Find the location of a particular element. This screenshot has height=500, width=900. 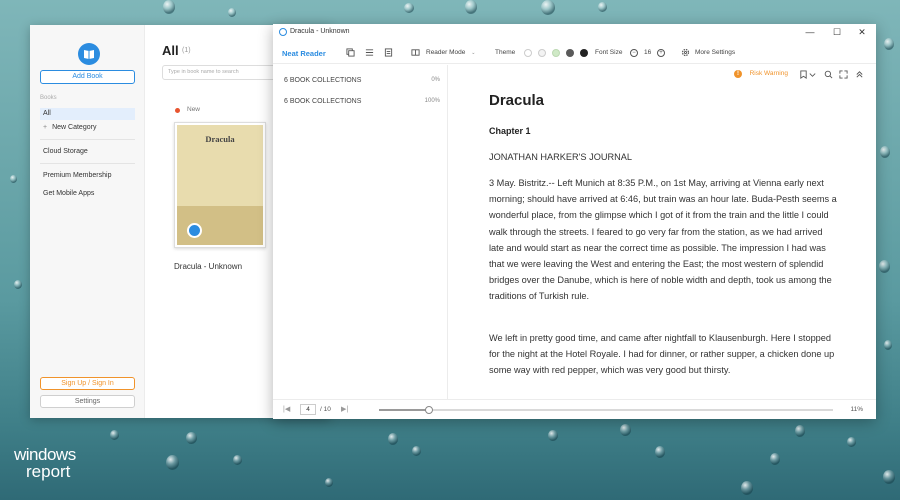

books-section-label: Books is located at coordinates (48, 98).